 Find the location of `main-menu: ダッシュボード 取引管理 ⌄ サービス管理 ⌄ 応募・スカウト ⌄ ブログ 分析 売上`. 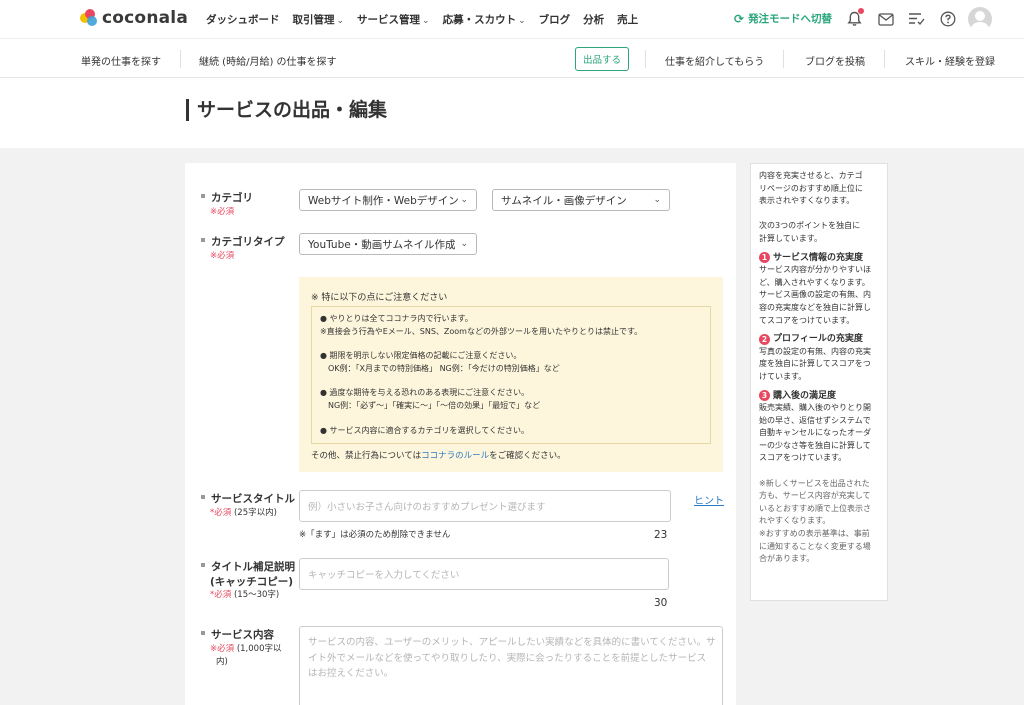

main-menu: ダッシュボード 取引管理 ⌄ サービス管理 ⌄ 応募・スカウト ⌄ ブログ 分析 売上 is located at coordinates (422, 19).